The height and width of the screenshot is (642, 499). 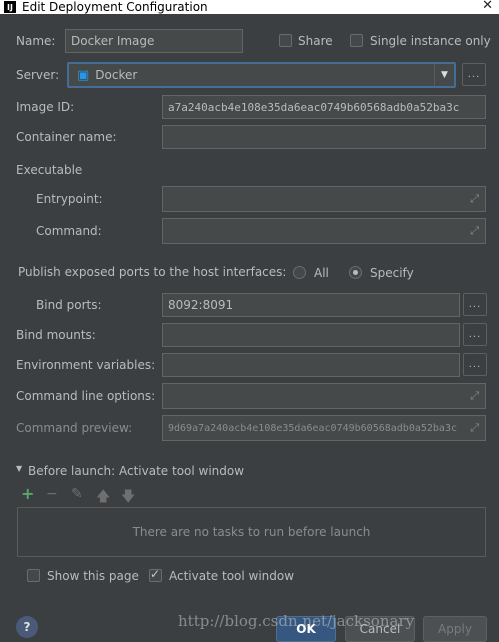 I want to click on bind-mounts-input, so click(x=311, y=335).